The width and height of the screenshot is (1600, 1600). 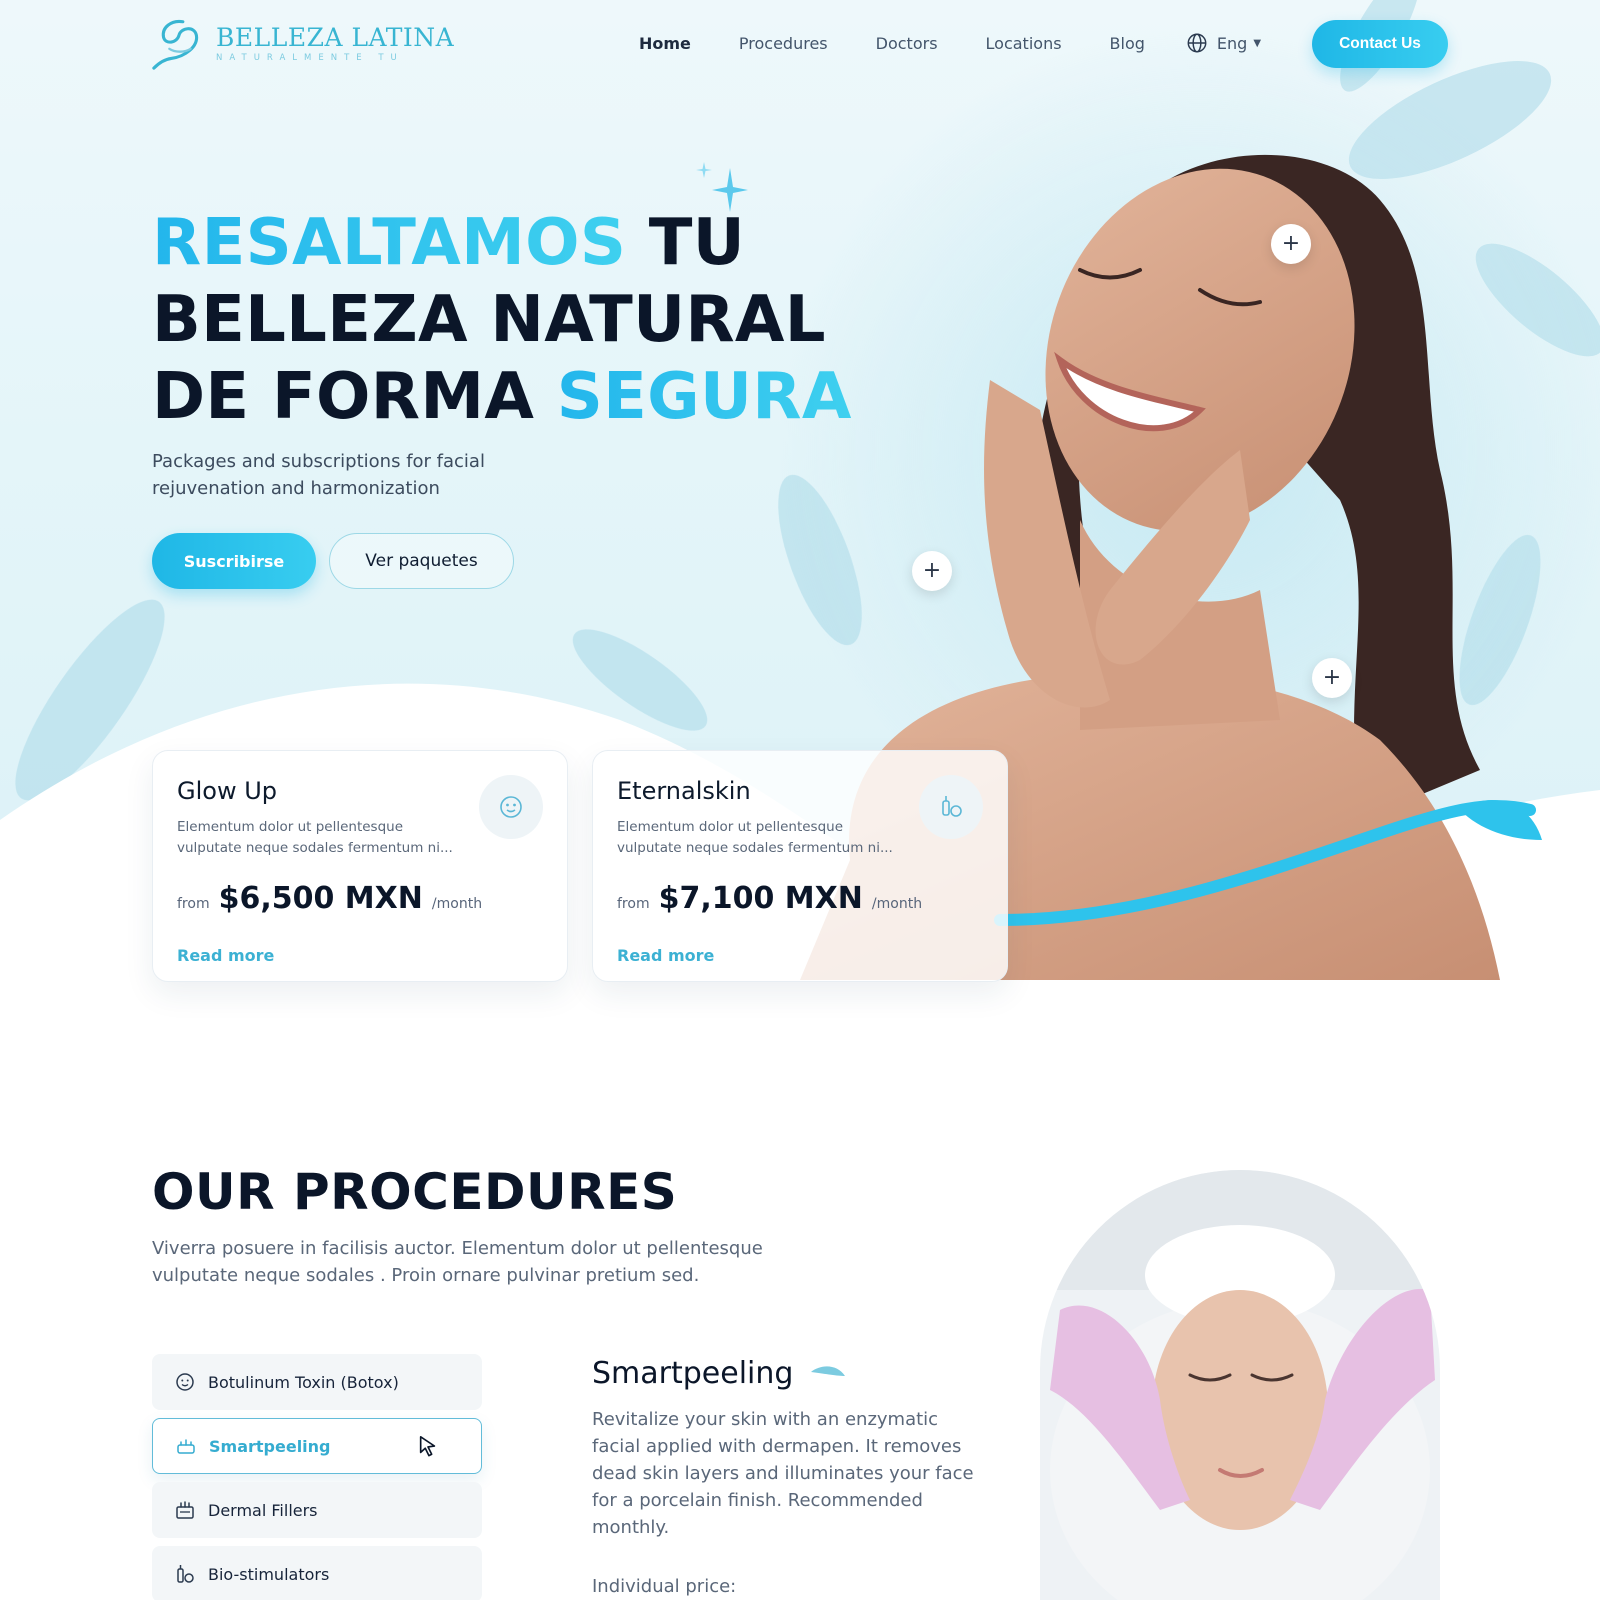 I want to click on procedure-label: Bio-stimulators, so click(x=269, y=1574).